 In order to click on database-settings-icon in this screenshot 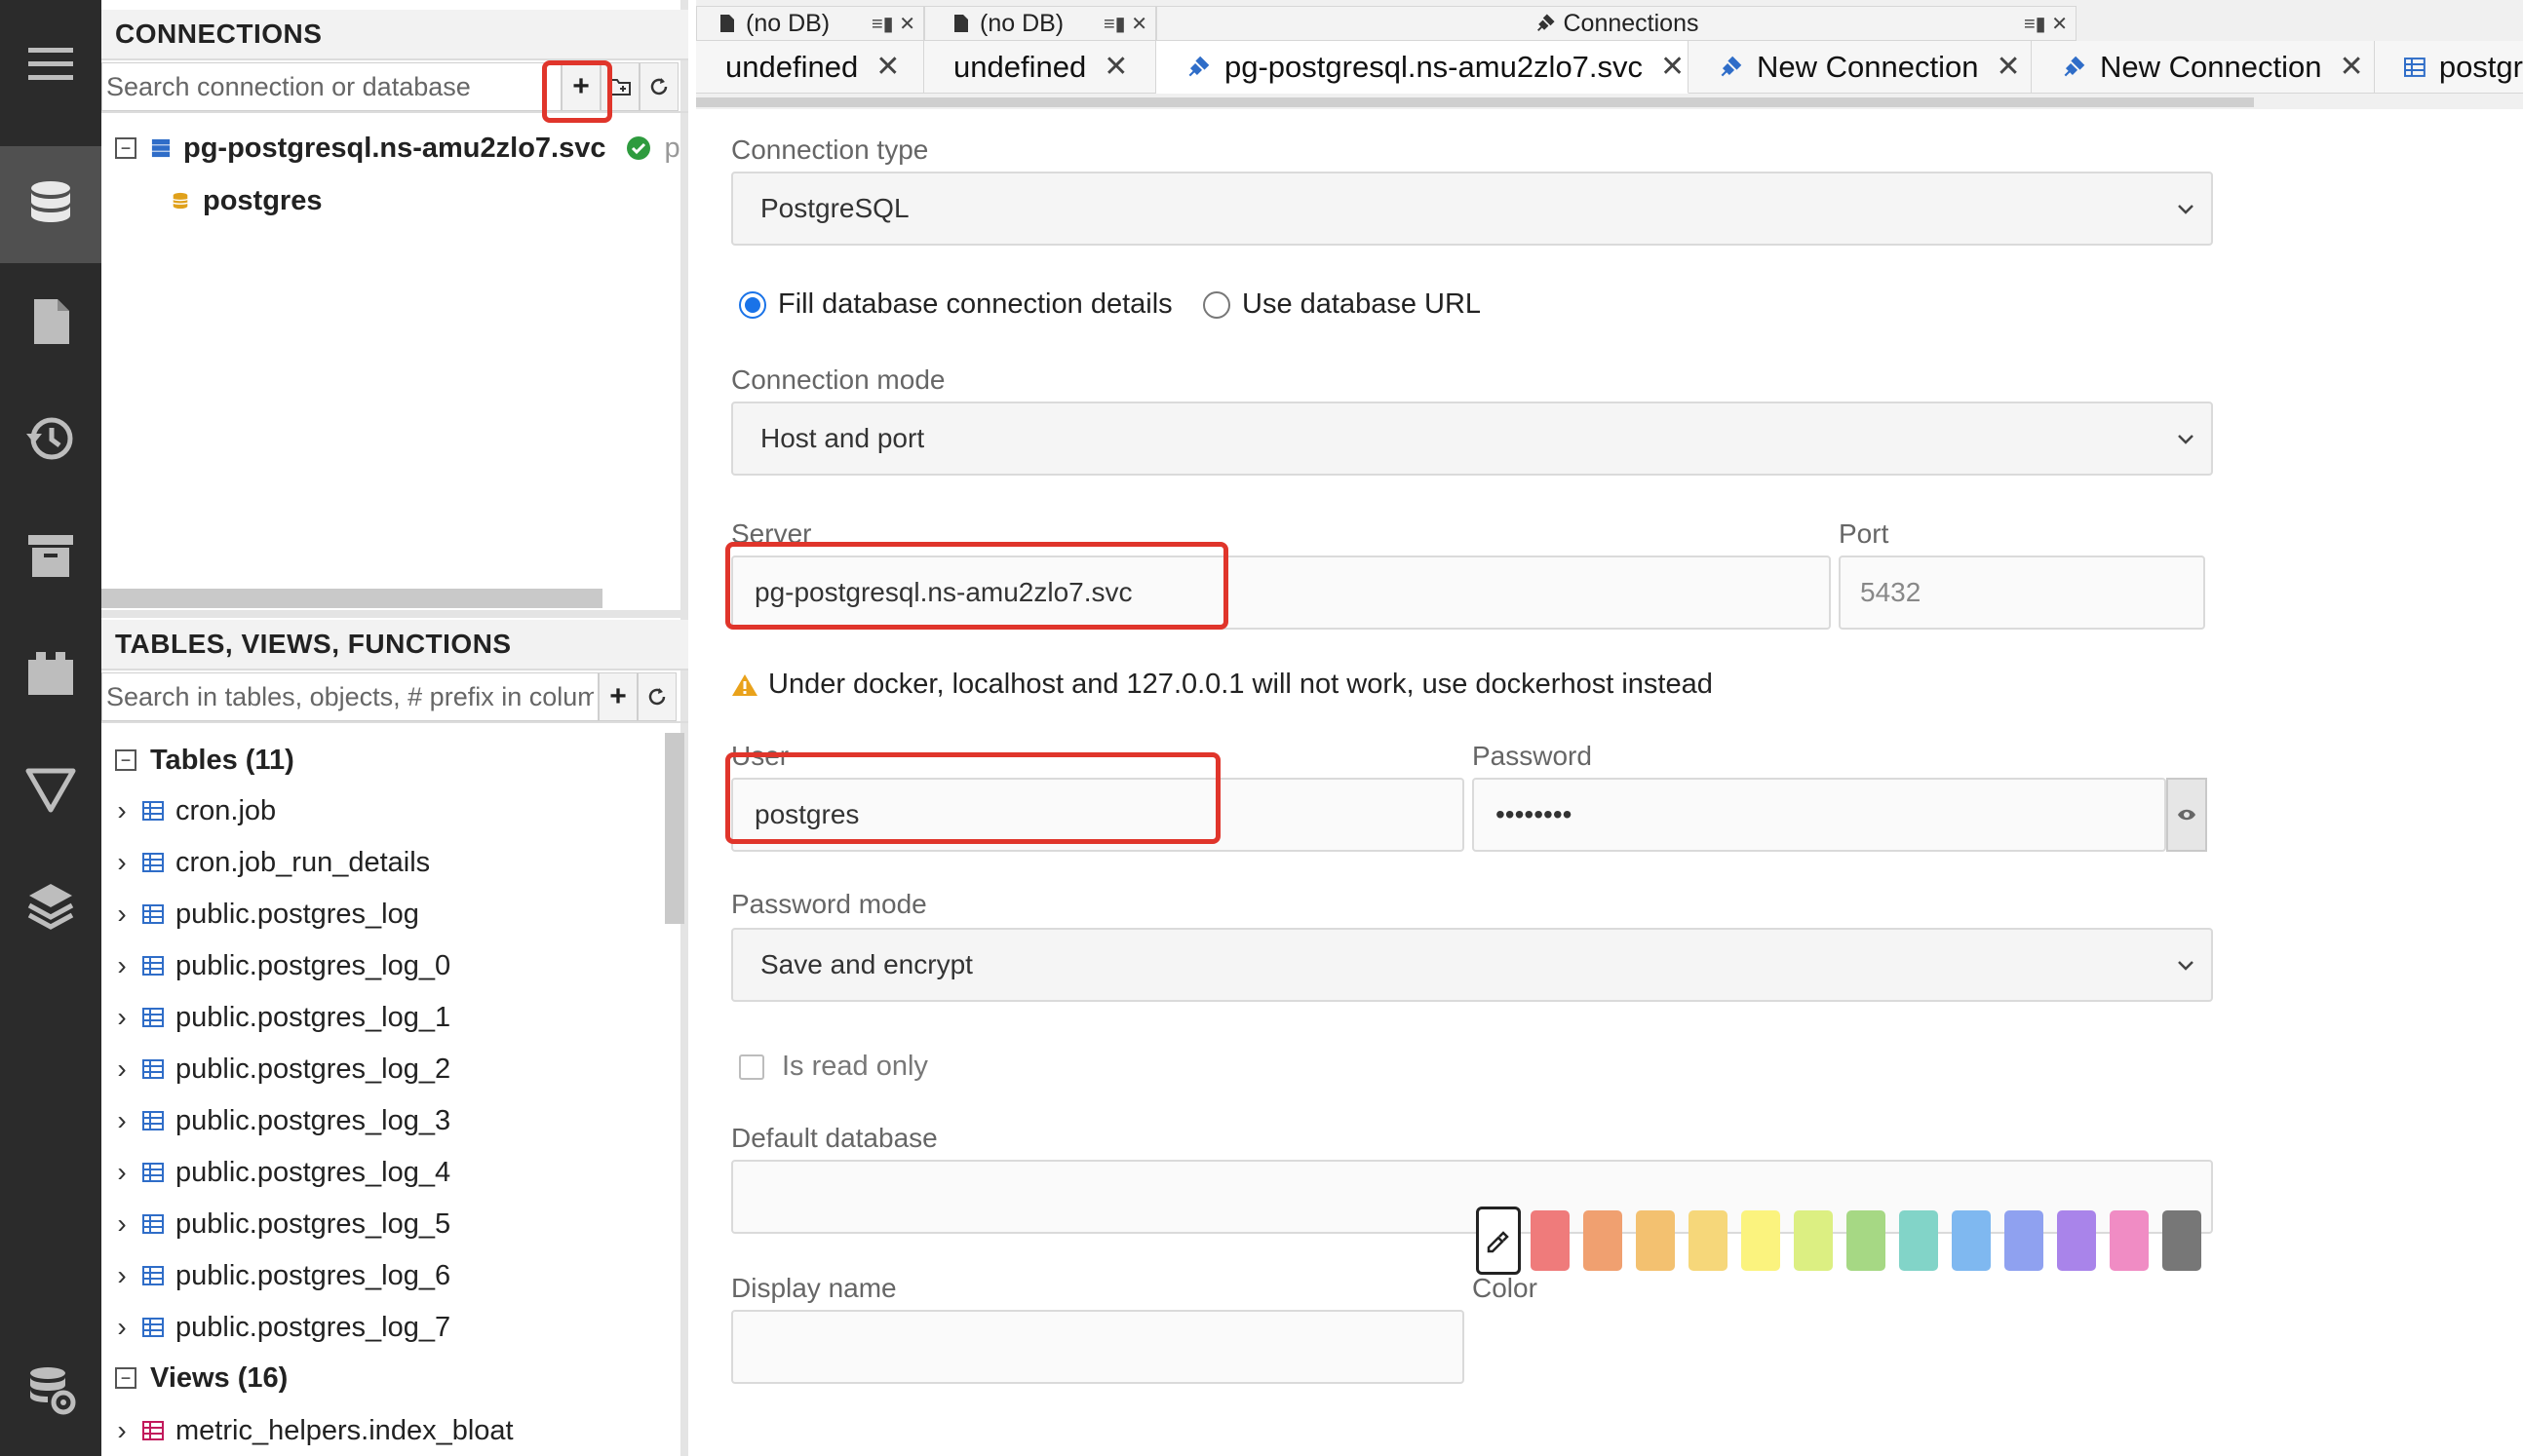, I will do `click(50, 1389)`.